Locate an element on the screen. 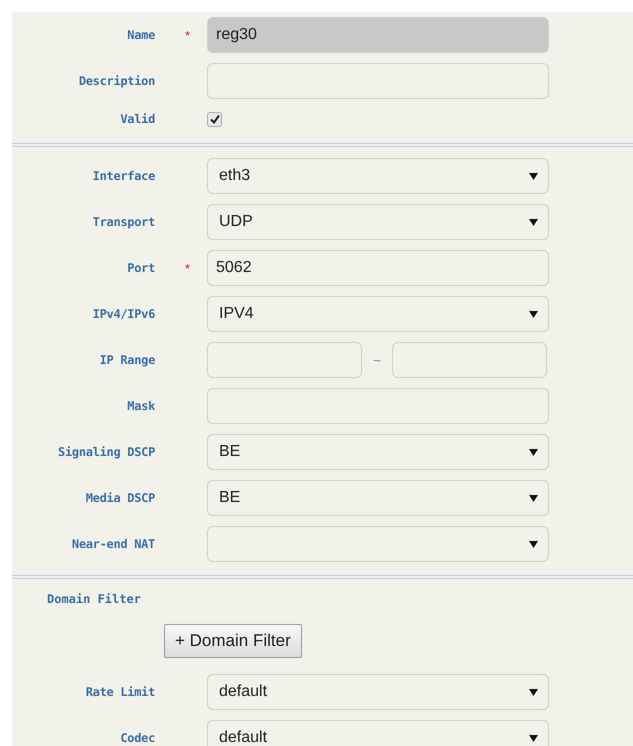 This screenshot has height=746, width=633. dropdown: UDP is located at coordinates (378, 222).